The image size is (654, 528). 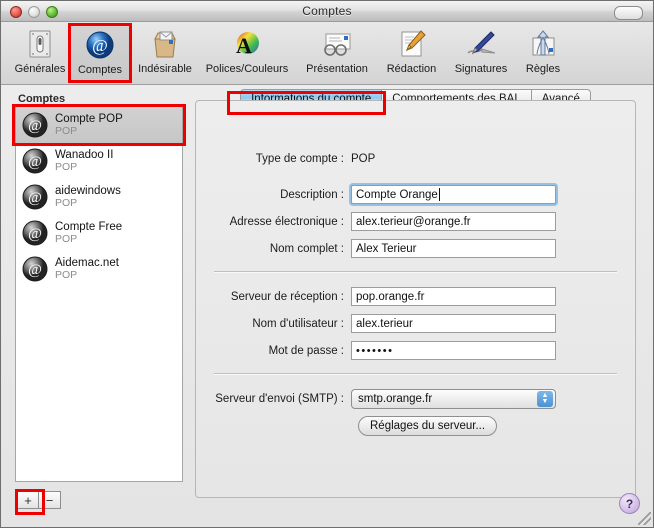 I want to click on field-row-full-name: Nom complet : Alex Terieur, so click(x=376, y=248).